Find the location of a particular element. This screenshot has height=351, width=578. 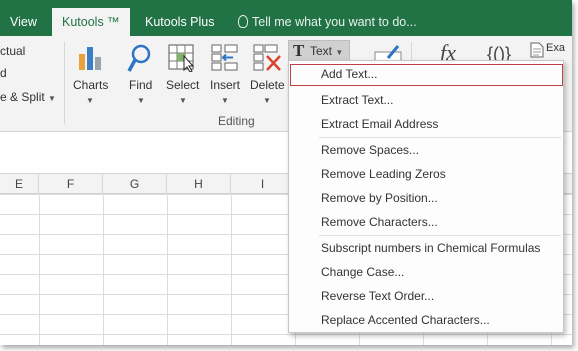

column-header: F is located at coordinates (71, 184).